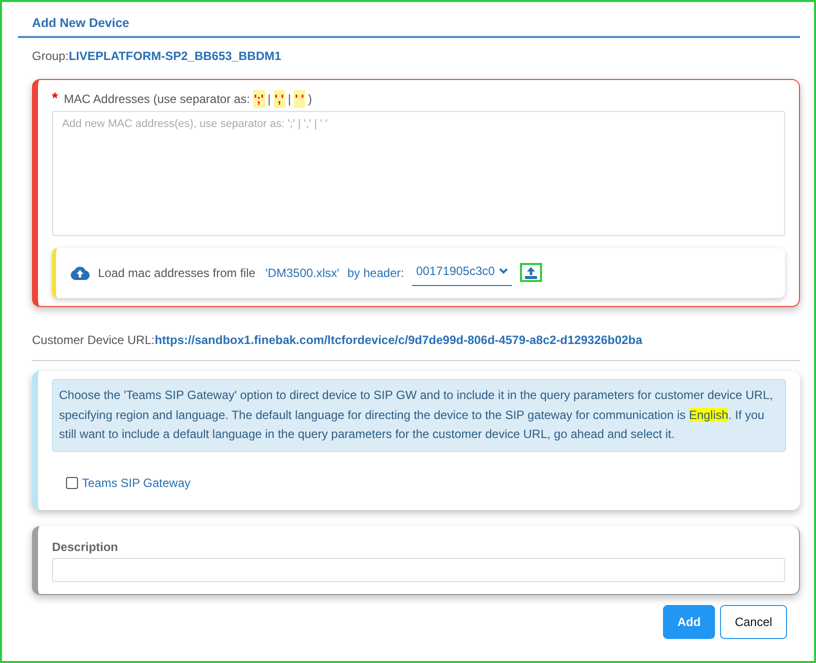 Image resolution: width=816 pixels, height=663 pixels. I want to click on dialog-title: Add New Device, so click(409, 24).